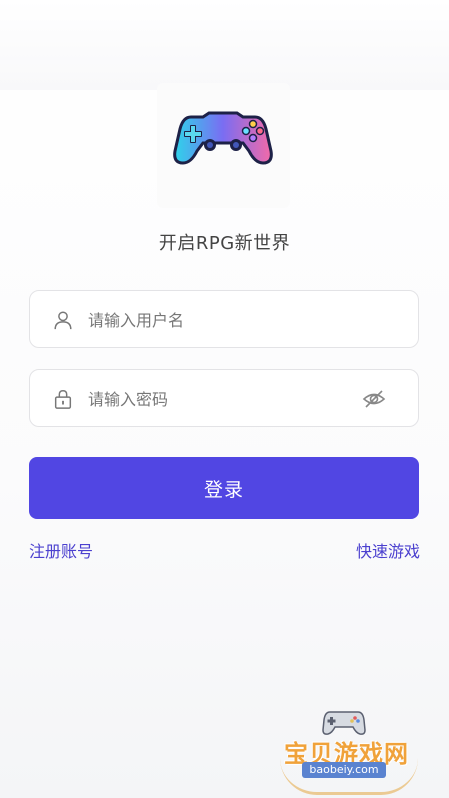 This screenshot has width=449, height=798. Describe the element at coordinates (349, 750) in the screenshot. I see `watermark: 宝贝游戏网 baobeiy.com` at that location.